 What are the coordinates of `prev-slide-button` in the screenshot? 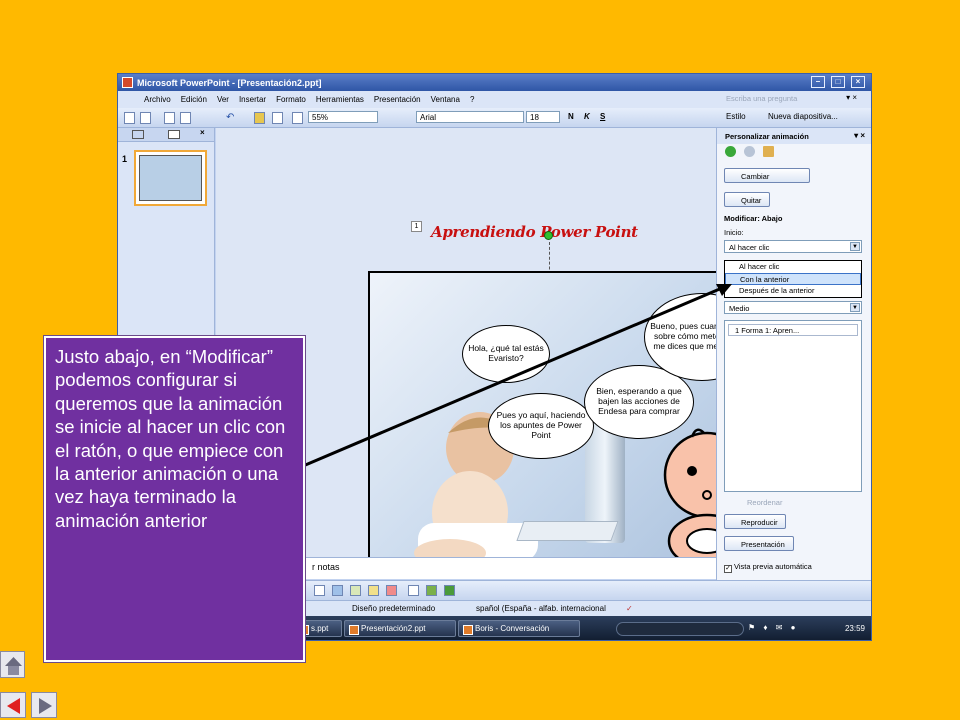 It's located at (13, 705).